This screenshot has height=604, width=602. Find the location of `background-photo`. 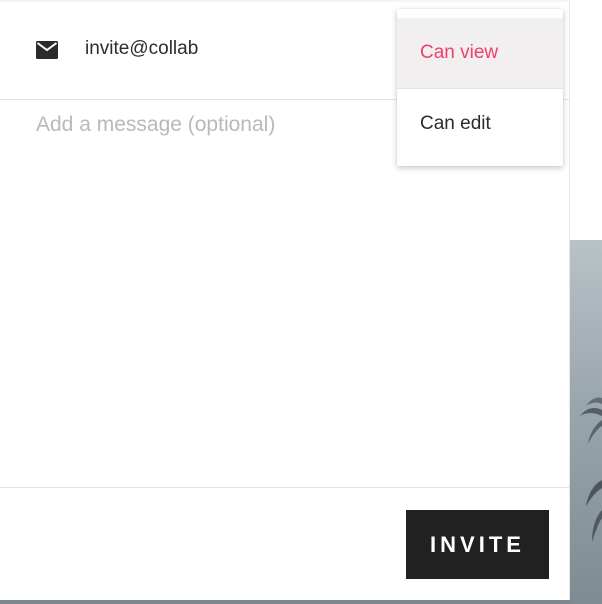

background-photo is located at coordinates (586, 422).